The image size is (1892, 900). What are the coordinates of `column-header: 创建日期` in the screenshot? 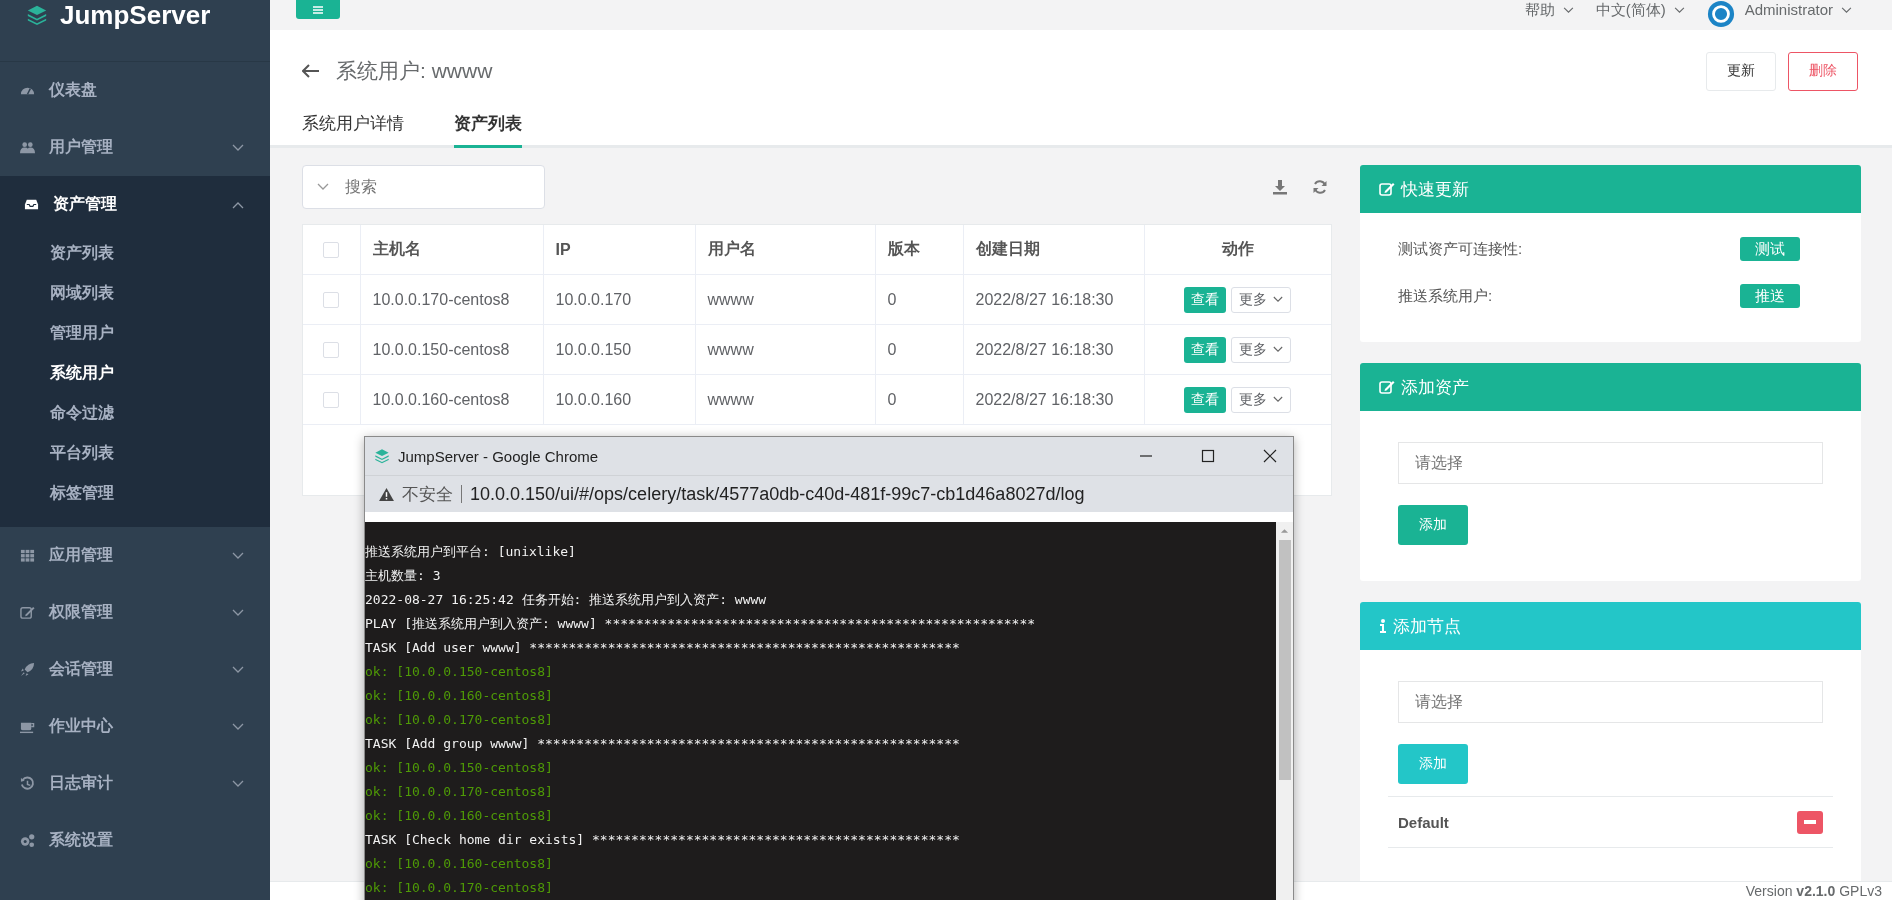 It's located at (1007, 248).